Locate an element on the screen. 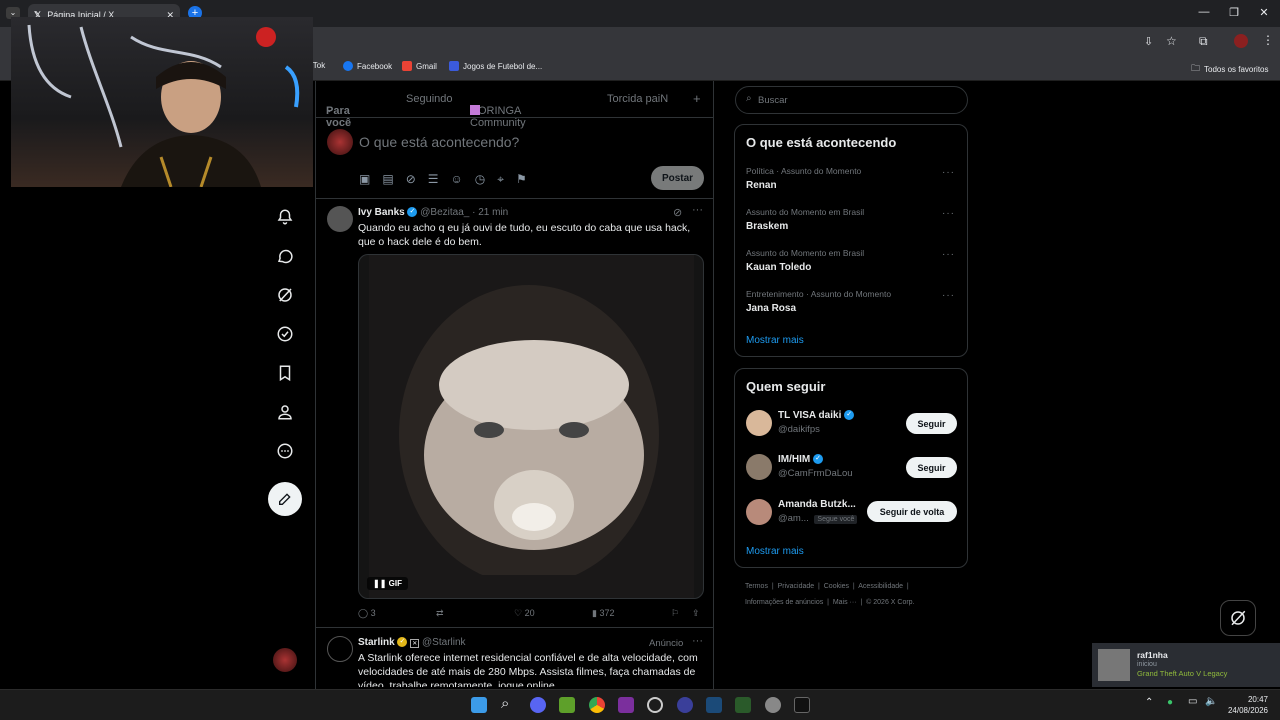  volume-icon: 🔈 is located at coordinates (1211, 701).